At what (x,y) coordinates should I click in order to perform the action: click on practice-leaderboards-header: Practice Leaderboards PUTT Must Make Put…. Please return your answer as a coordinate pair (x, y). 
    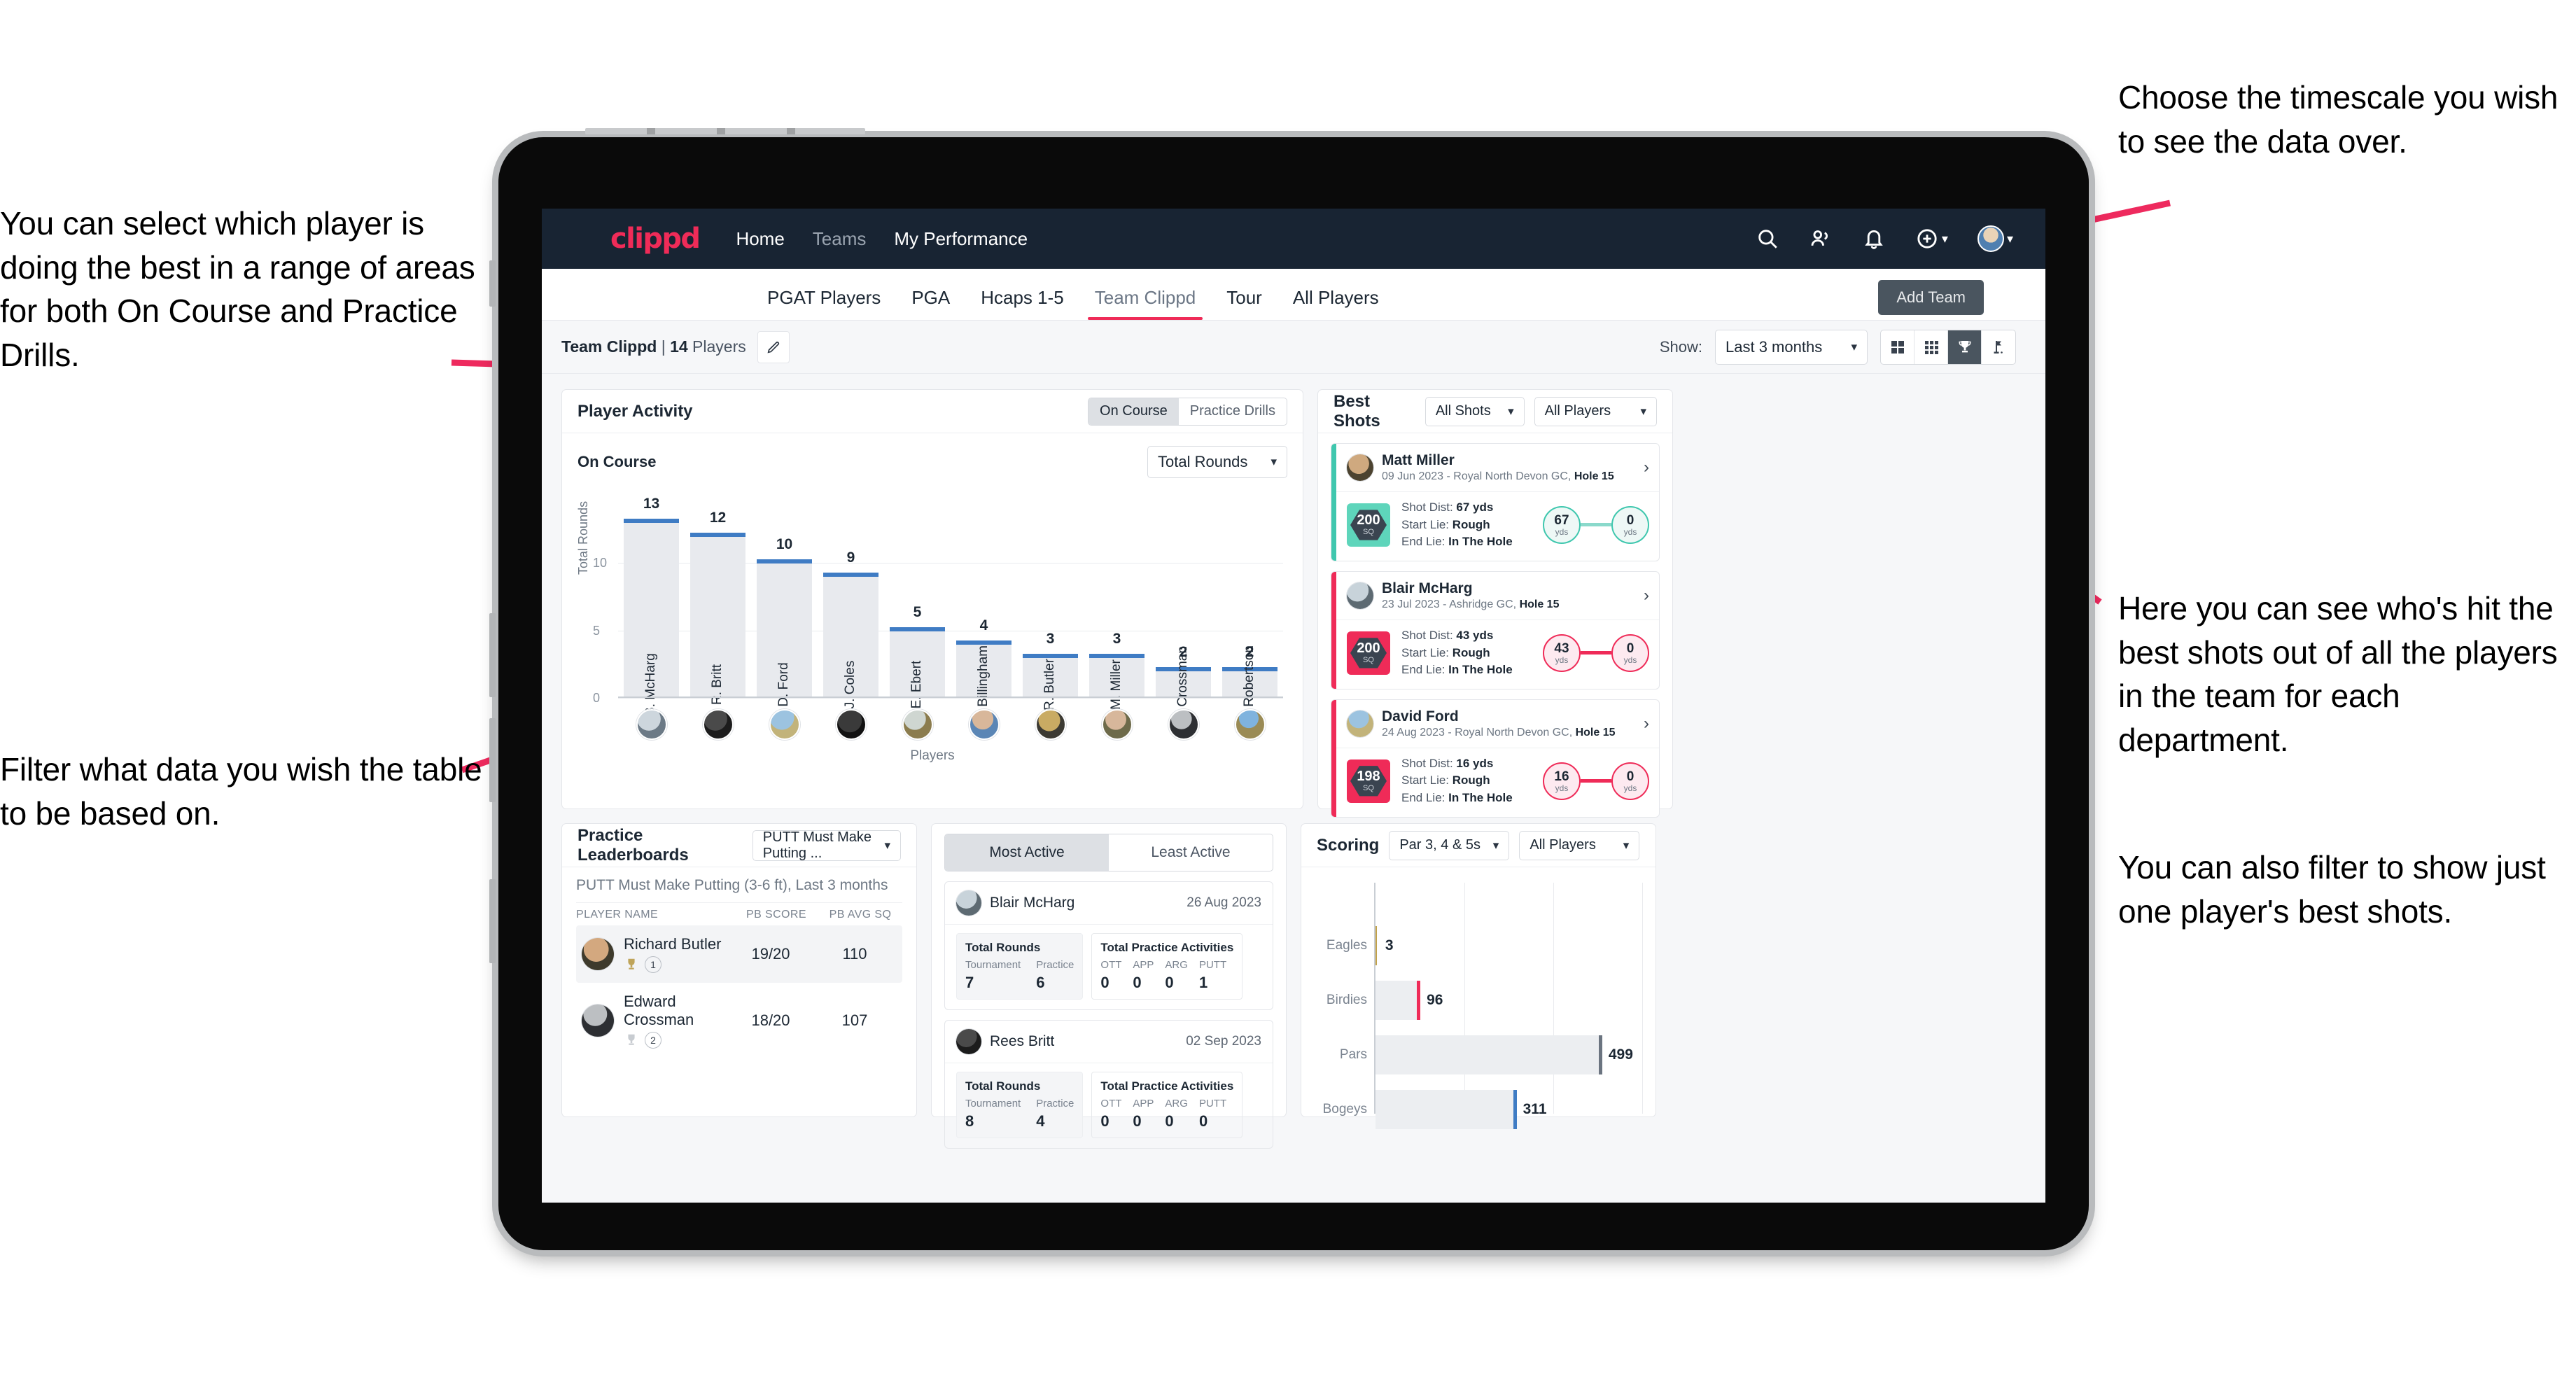
    Looking at the image, I should click on (739, 845).